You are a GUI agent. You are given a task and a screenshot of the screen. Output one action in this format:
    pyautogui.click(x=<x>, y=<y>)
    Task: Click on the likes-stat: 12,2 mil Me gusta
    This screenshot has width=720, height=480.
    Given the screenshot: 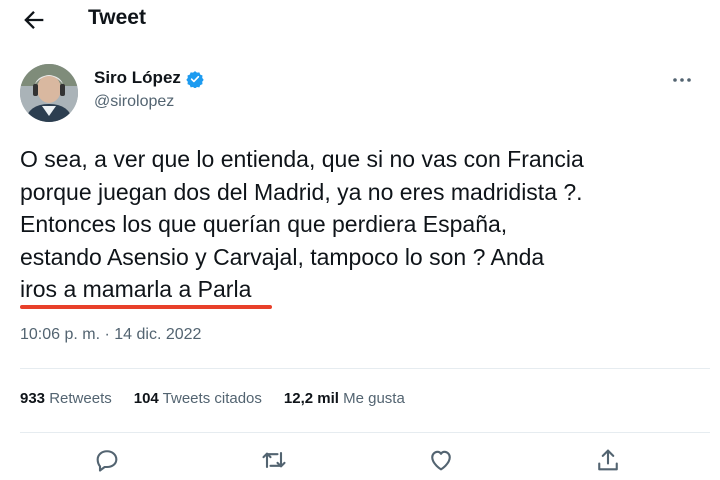 What is the action you would take?
    pyautogui.click(x=344, y=398)
    